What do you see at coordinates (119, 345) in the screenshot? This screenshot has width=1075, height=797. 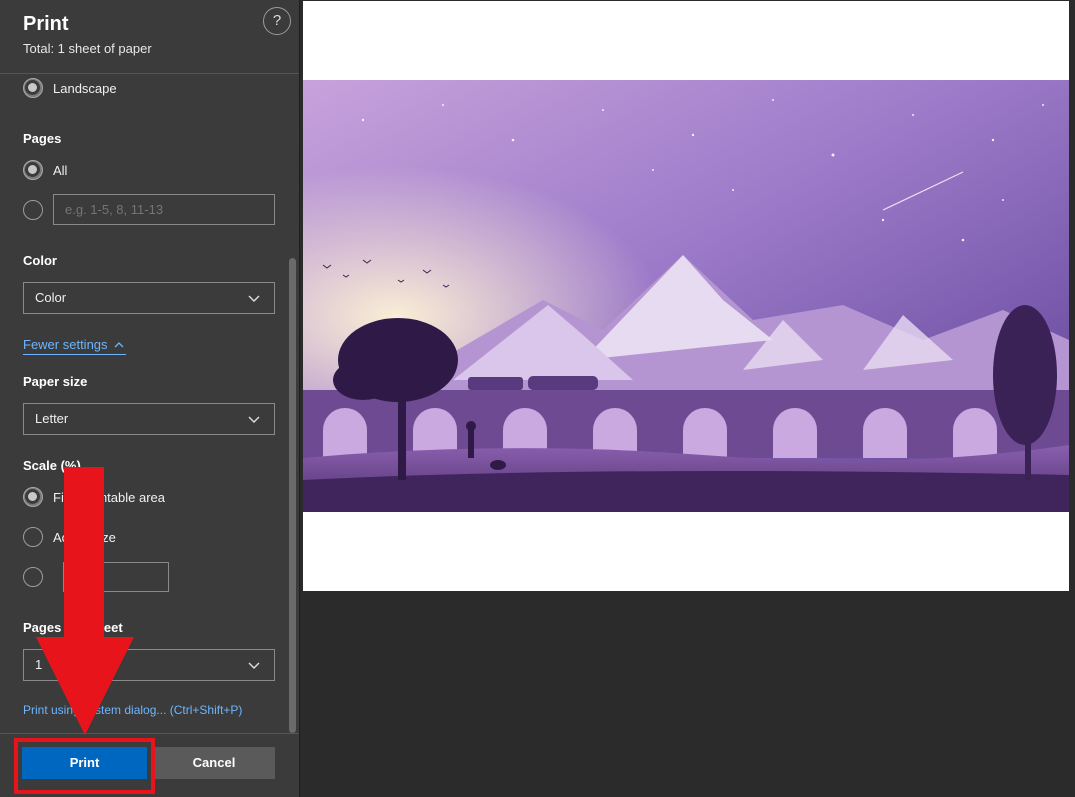 I see `chevron-up-icon` at bounding box center [119, 345].